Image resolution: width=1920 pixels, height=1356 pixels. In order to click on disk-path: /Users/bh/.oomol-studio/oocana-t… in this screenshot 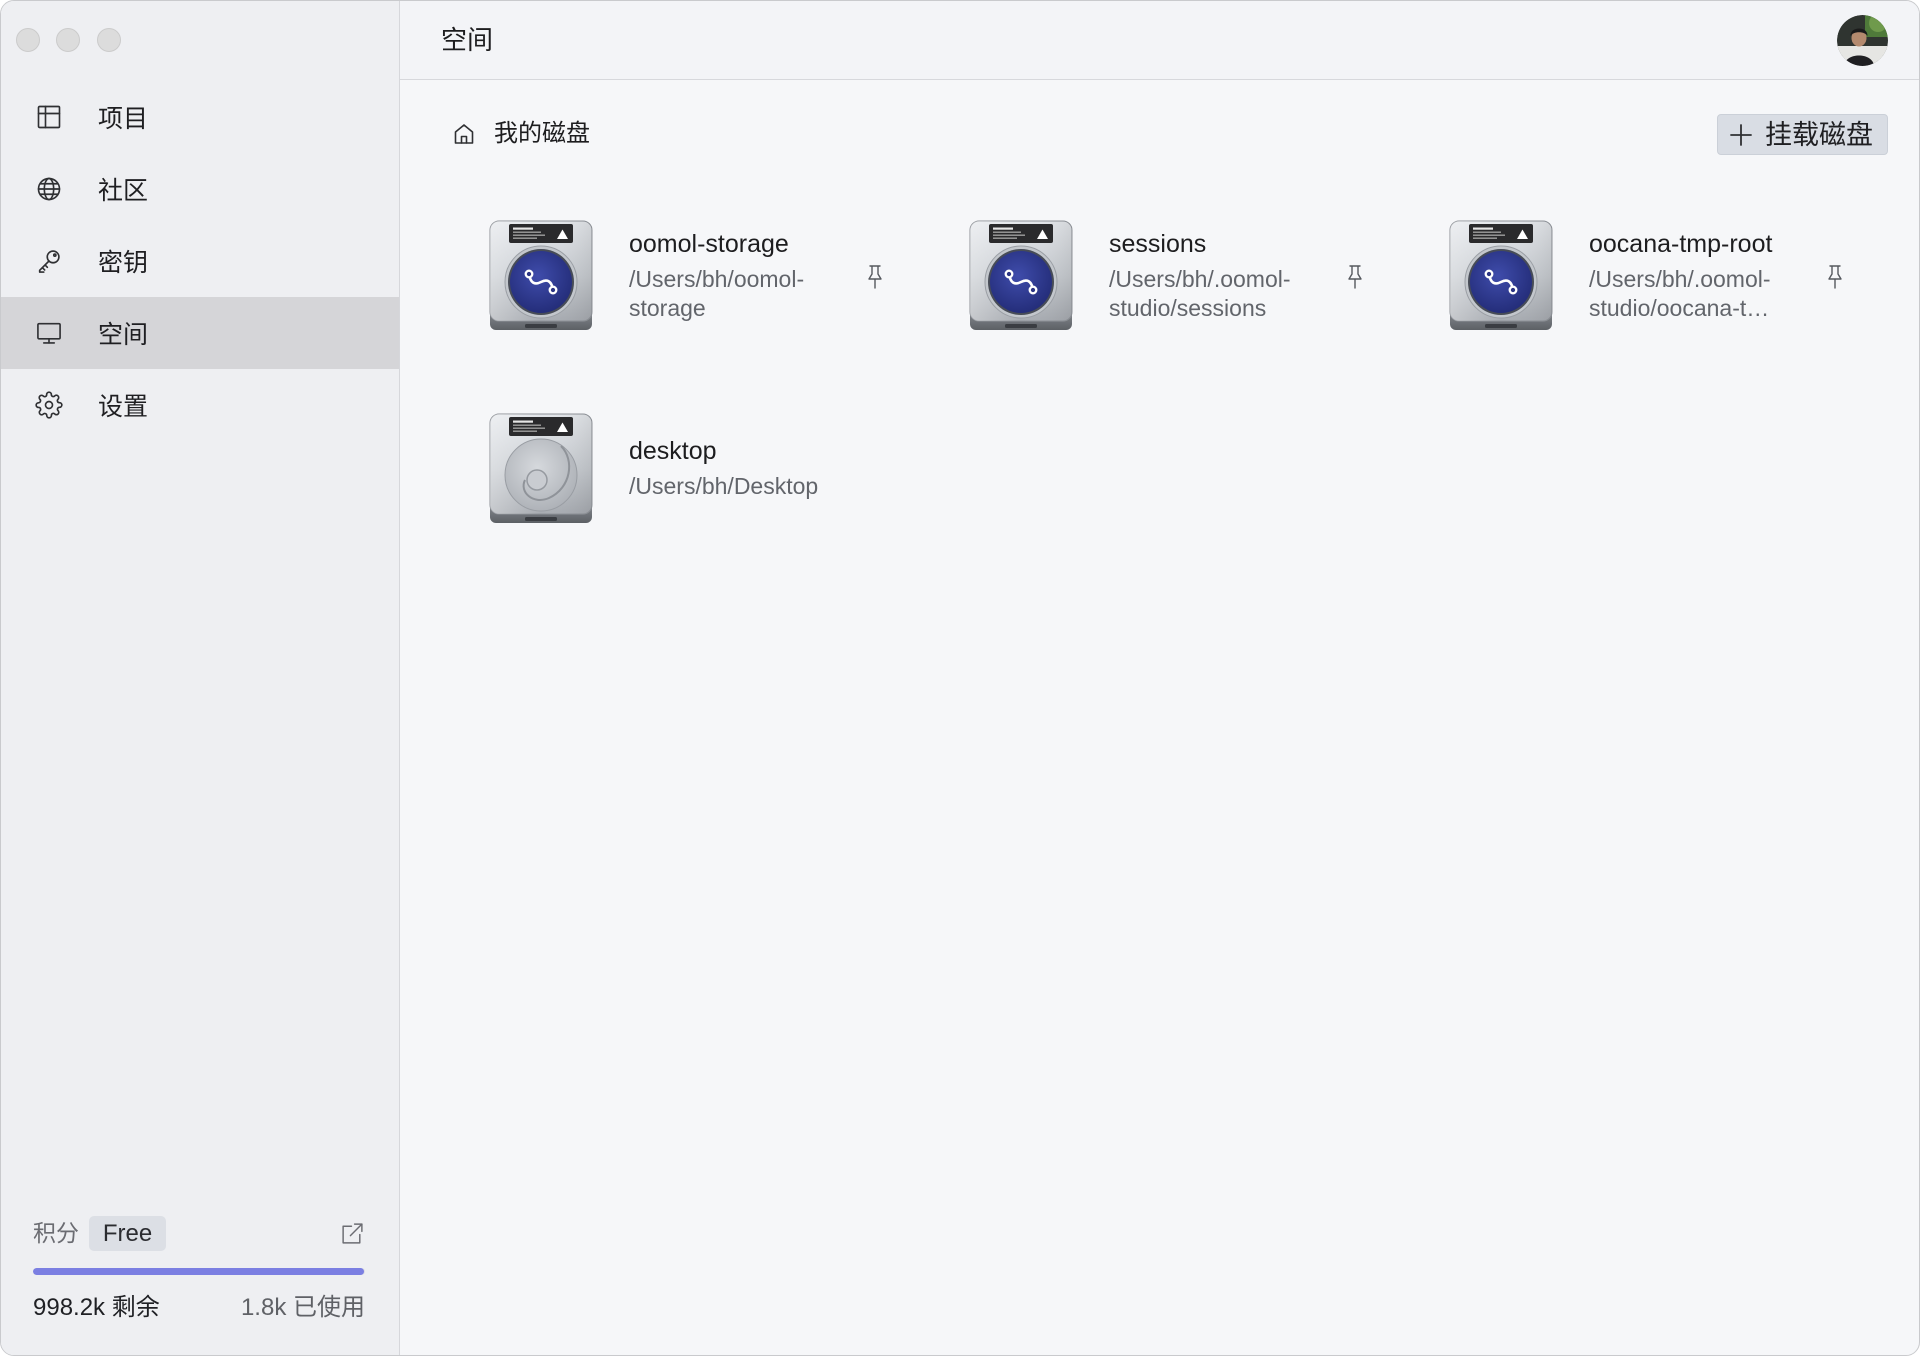, I will do `click(1680, 293)`.